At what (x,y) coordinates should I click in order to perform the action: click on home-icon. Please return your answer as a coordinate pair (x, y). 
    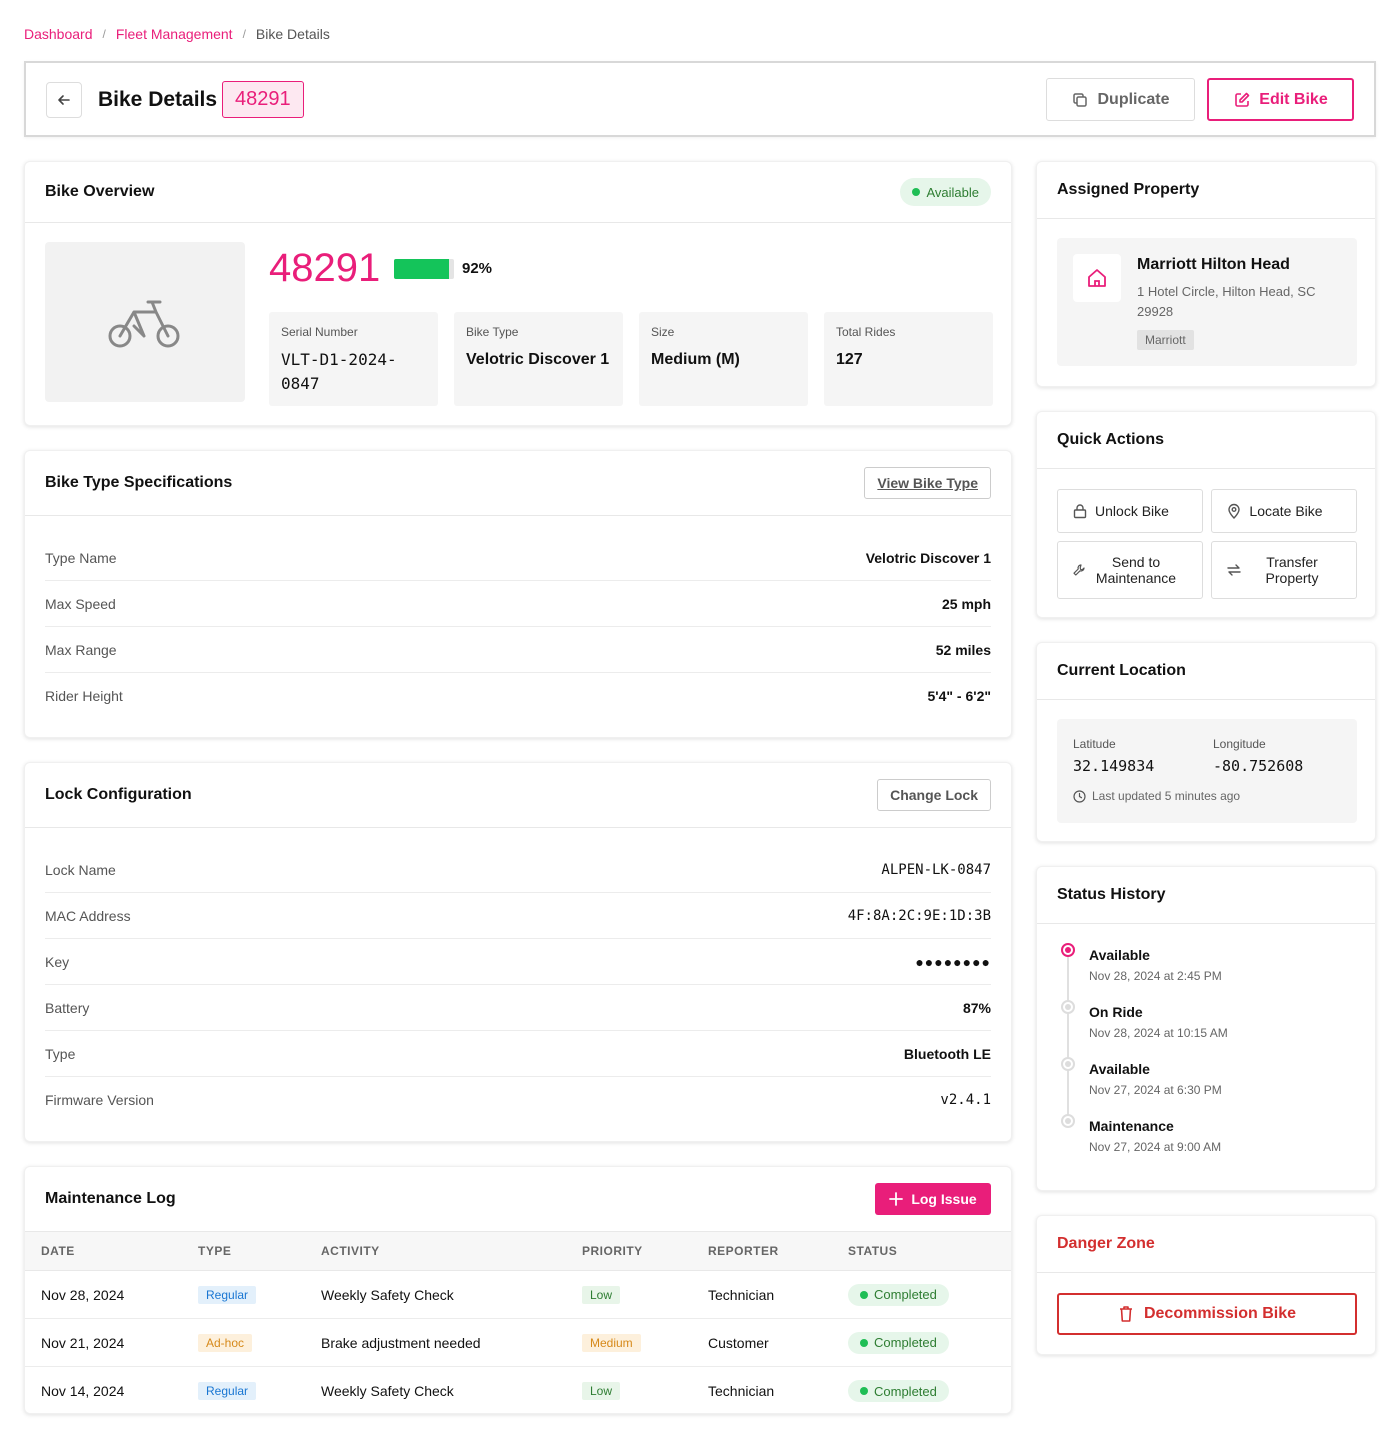
    Looking at the image, I should click on (1097, 278).